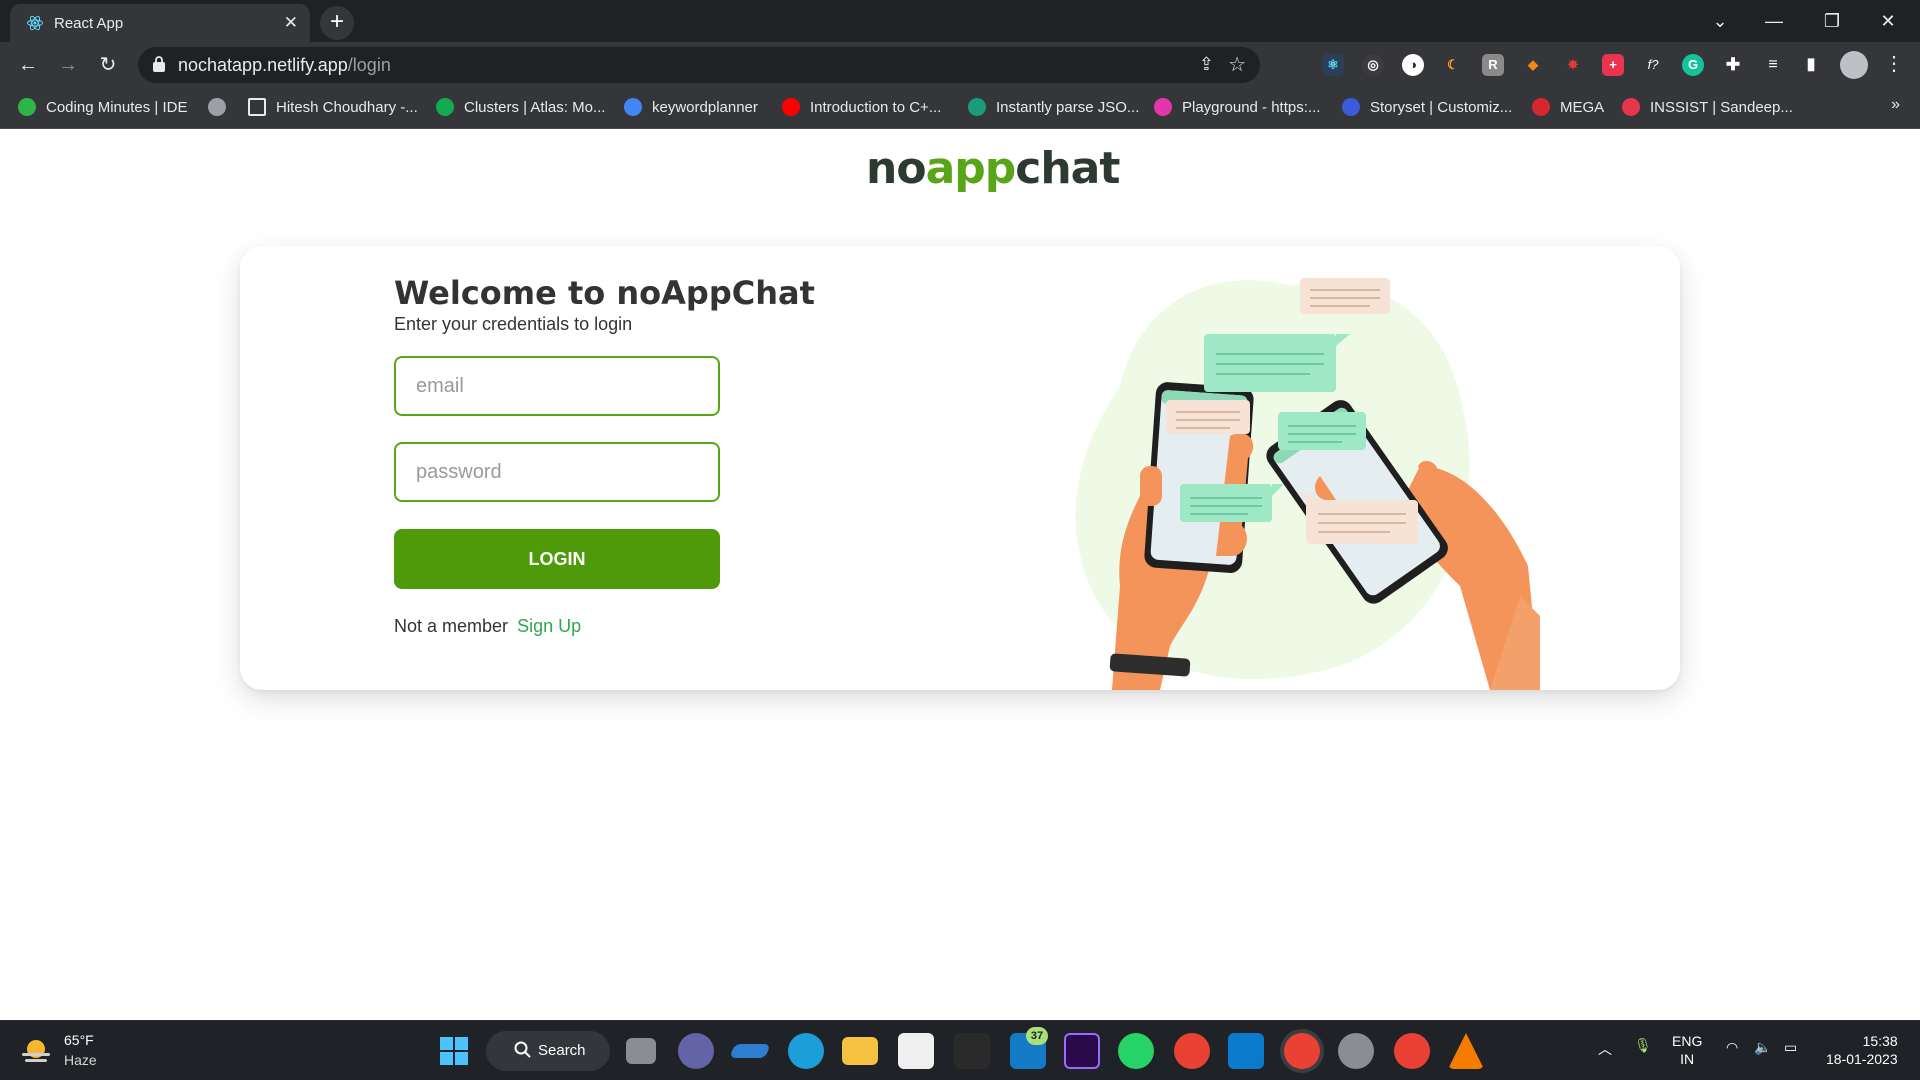 The image size is (1920, 1080). I want to click on settings-icon, so click(1356, 1051).